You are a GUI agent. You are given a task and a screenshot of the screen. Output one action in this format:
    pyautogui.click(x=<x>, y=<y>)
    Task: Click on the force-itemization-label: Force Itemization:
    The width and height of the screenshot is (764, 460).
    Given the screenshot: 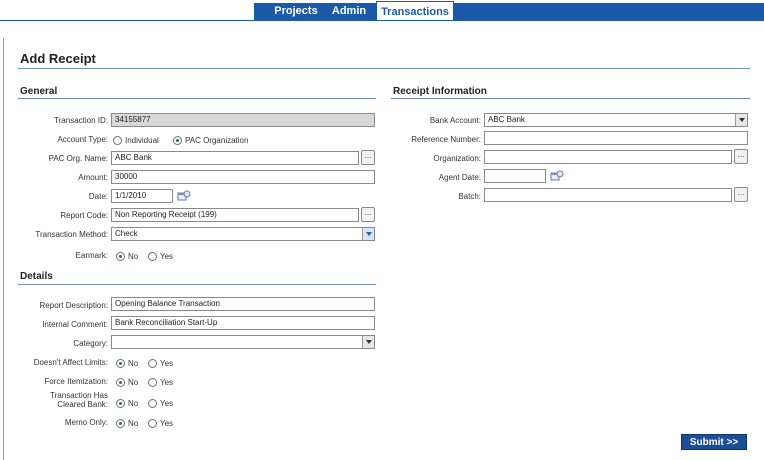 What is the action you would take?
    pyautogui.click(x=76, y=381)
    